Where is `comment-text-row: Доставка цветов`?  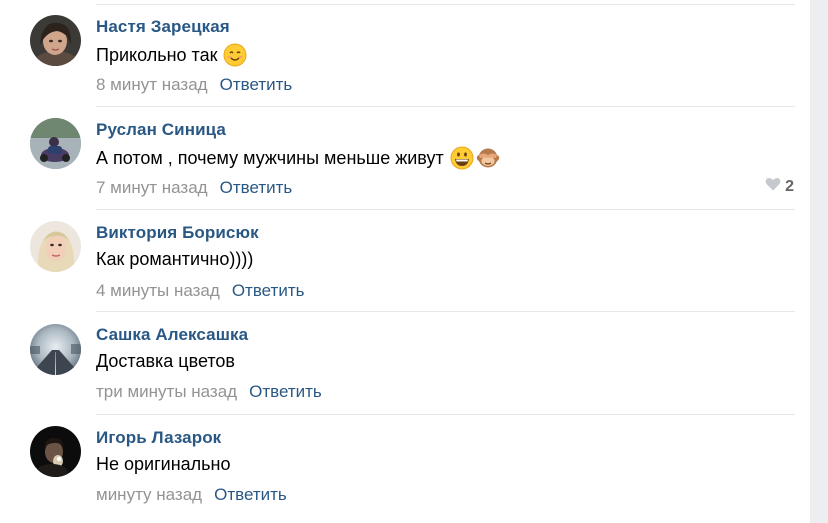
comment-text-row: Доставка цветов is located at coordinates (165, 361).